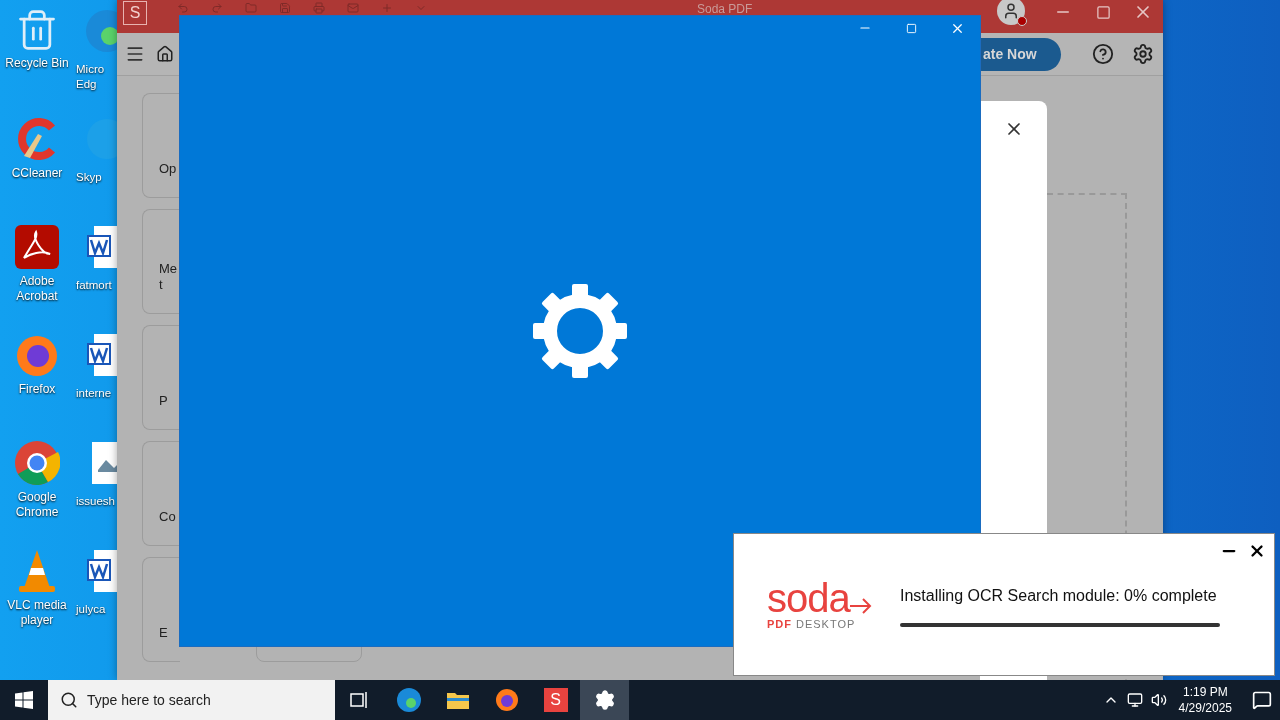 The image size is (1280, 720). Describe the element at coordinates (168, 269) in the screenshot. I see `card-label: Me` at that location.